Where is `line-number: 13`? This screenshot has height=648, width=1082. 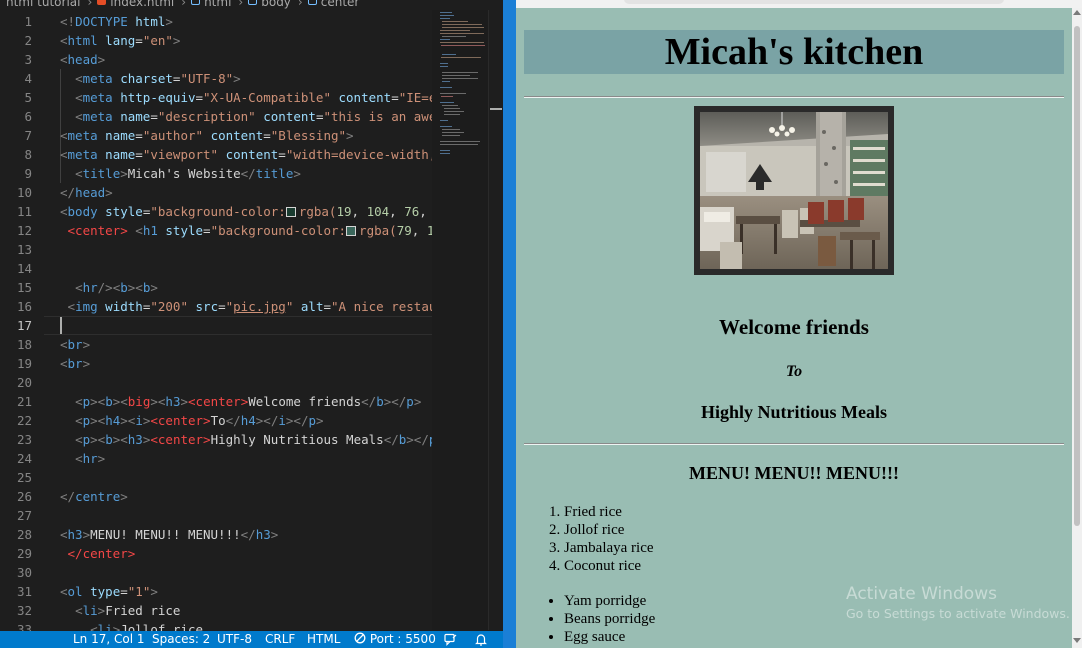 line-number: 13 is located at coordinates (24, 249).